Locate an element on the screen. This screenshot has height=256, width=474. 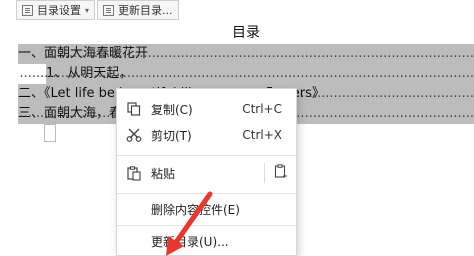
copy-icon is located at coordinates (134, 109).